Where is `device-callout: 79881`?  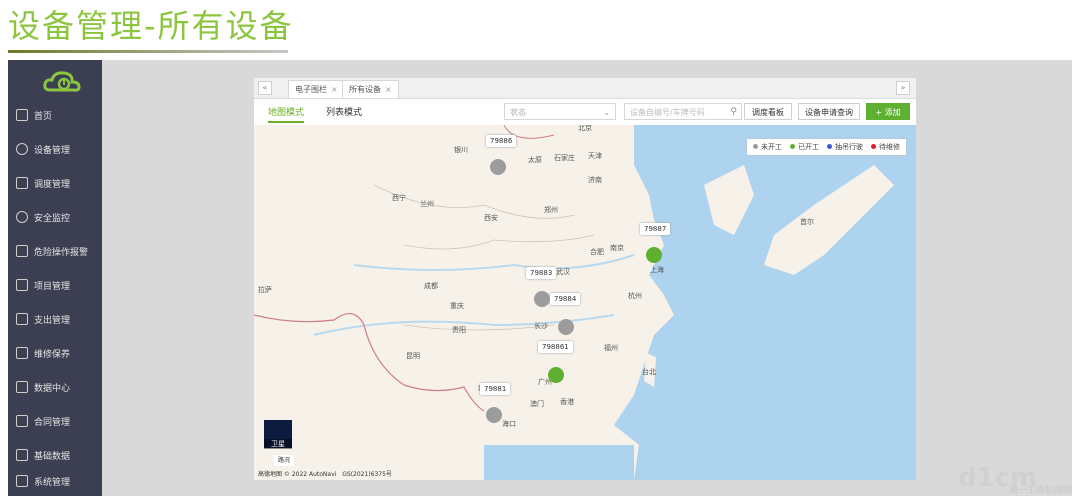 device-callout: 79881 is located at coordinates (495, 389).